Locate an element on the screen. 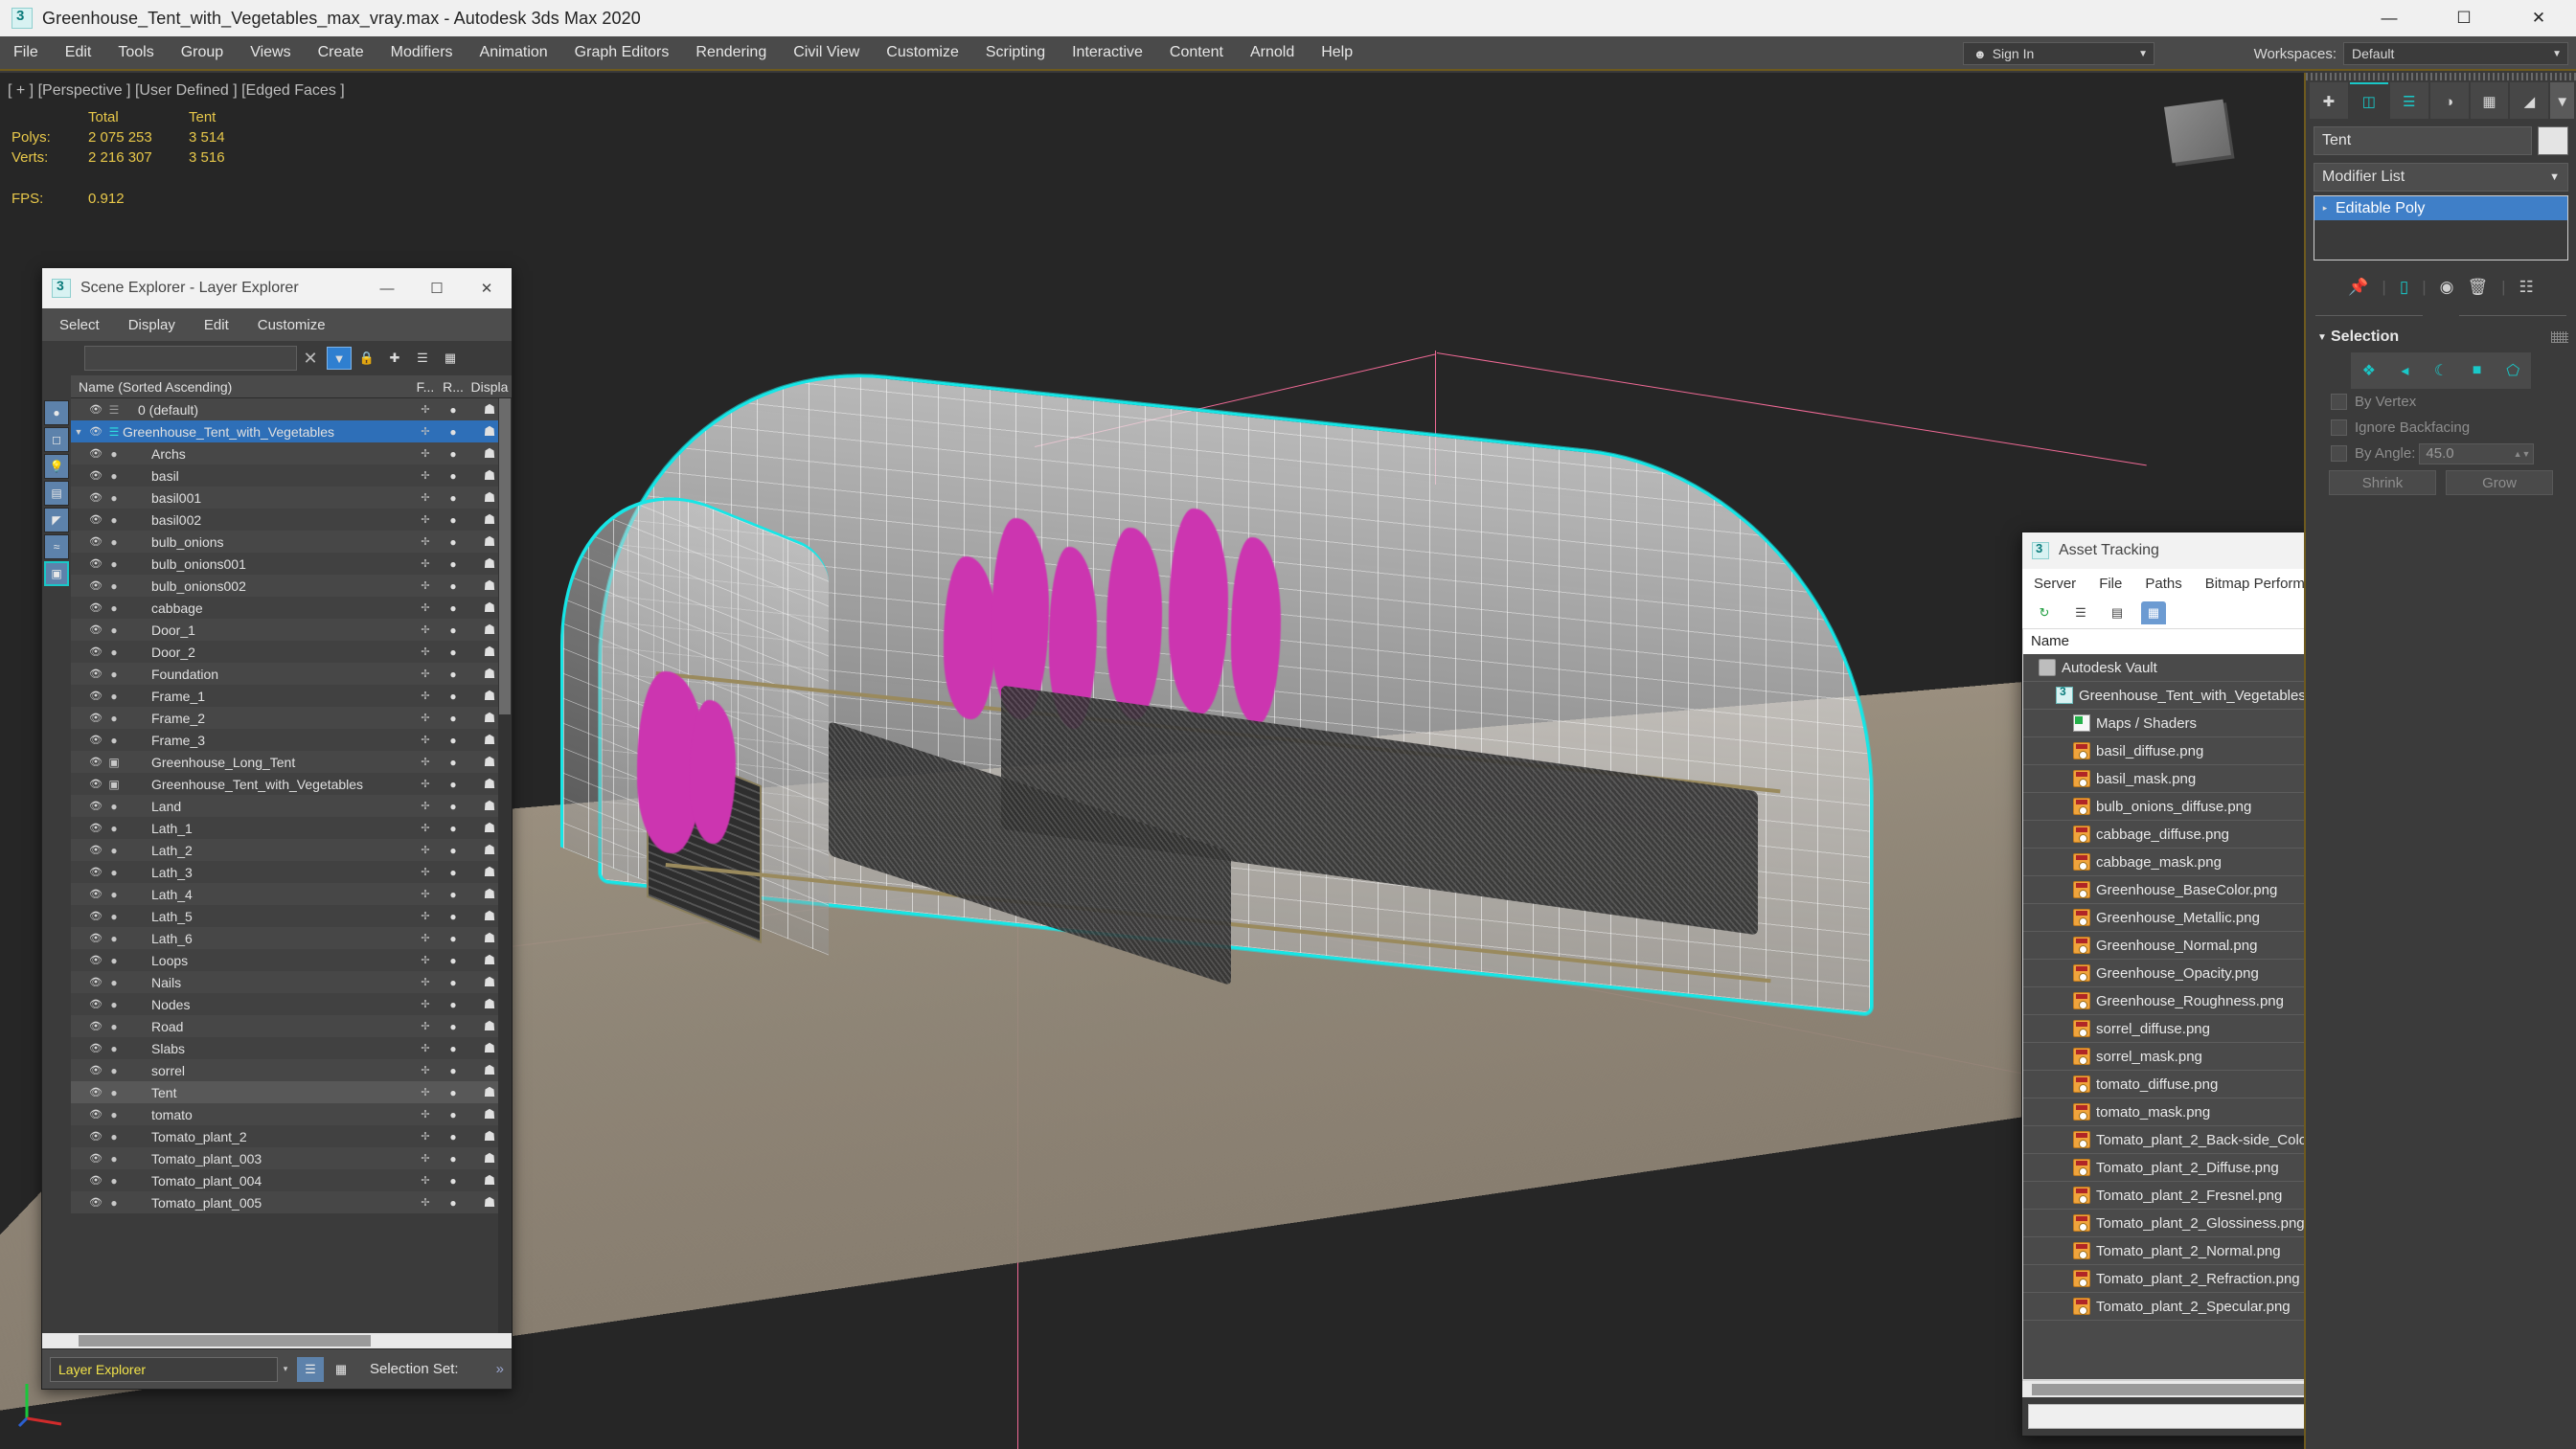  layer-row: 👁 ● Nodes ✢ ● ☗ is located at coordinates (291, 1004).